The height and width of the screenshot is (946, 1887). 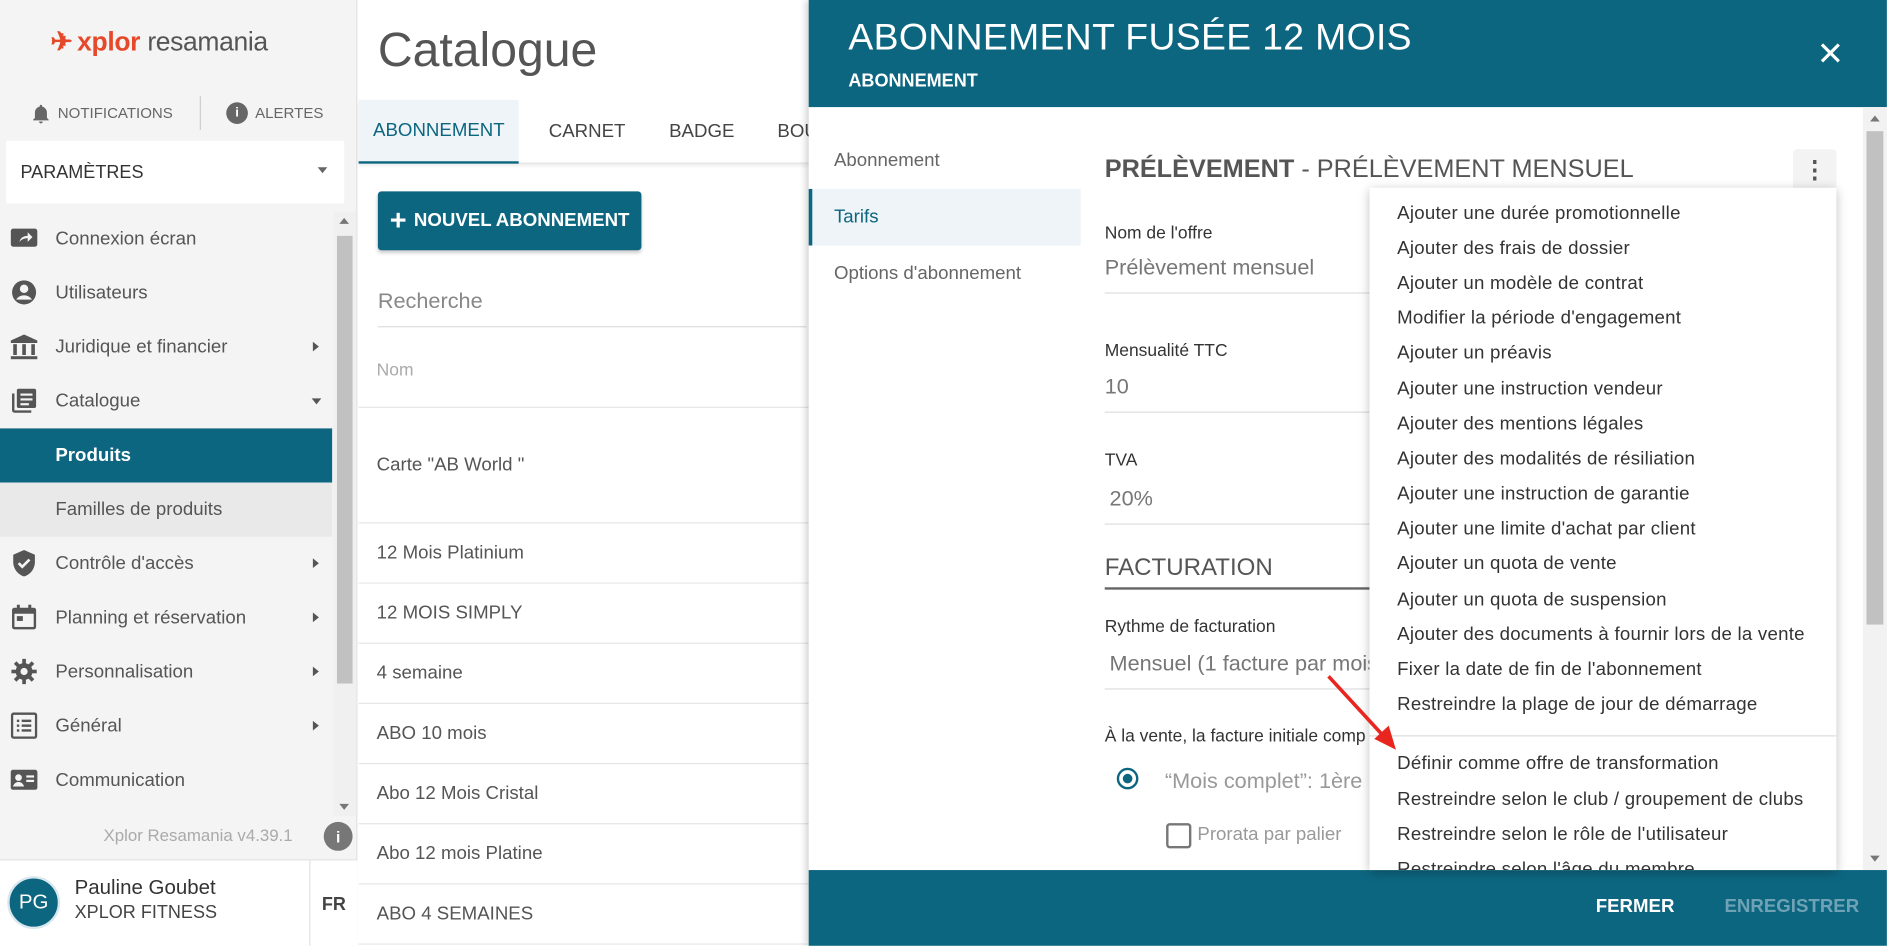 I want to click on app-logo: ✈ xplor resamania, so click(x=159, y=41).